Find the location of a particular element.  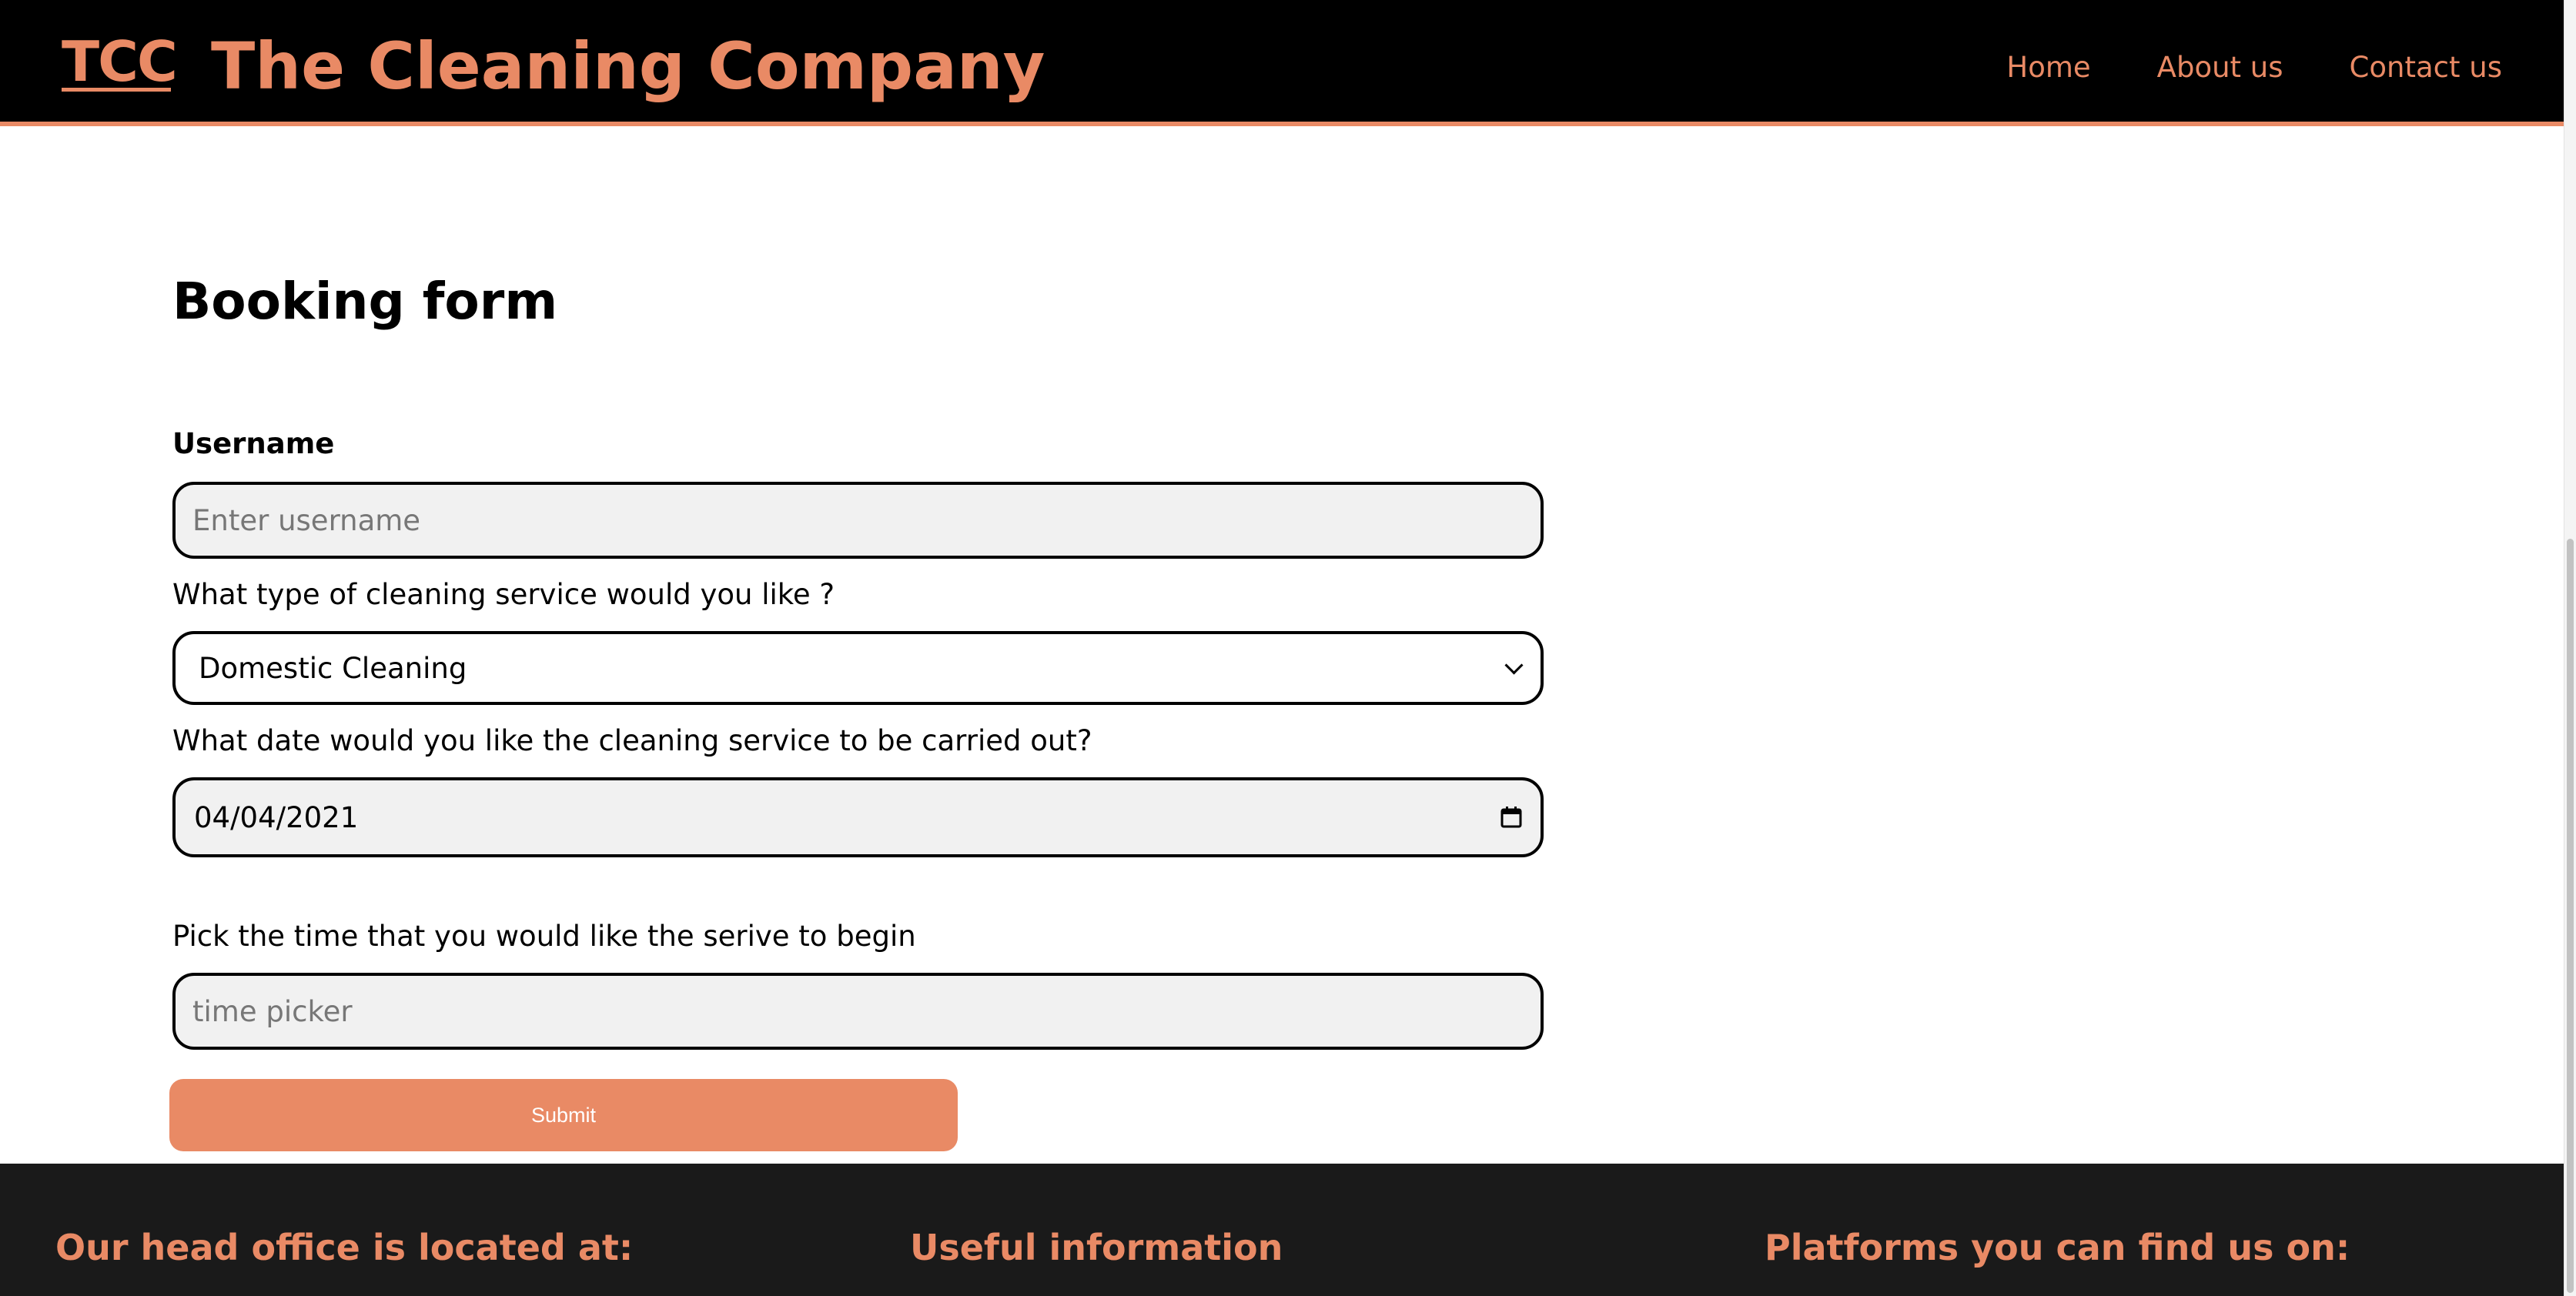

footer-heading-useful-information: Useful information is located at coordinates (1097, 1247).